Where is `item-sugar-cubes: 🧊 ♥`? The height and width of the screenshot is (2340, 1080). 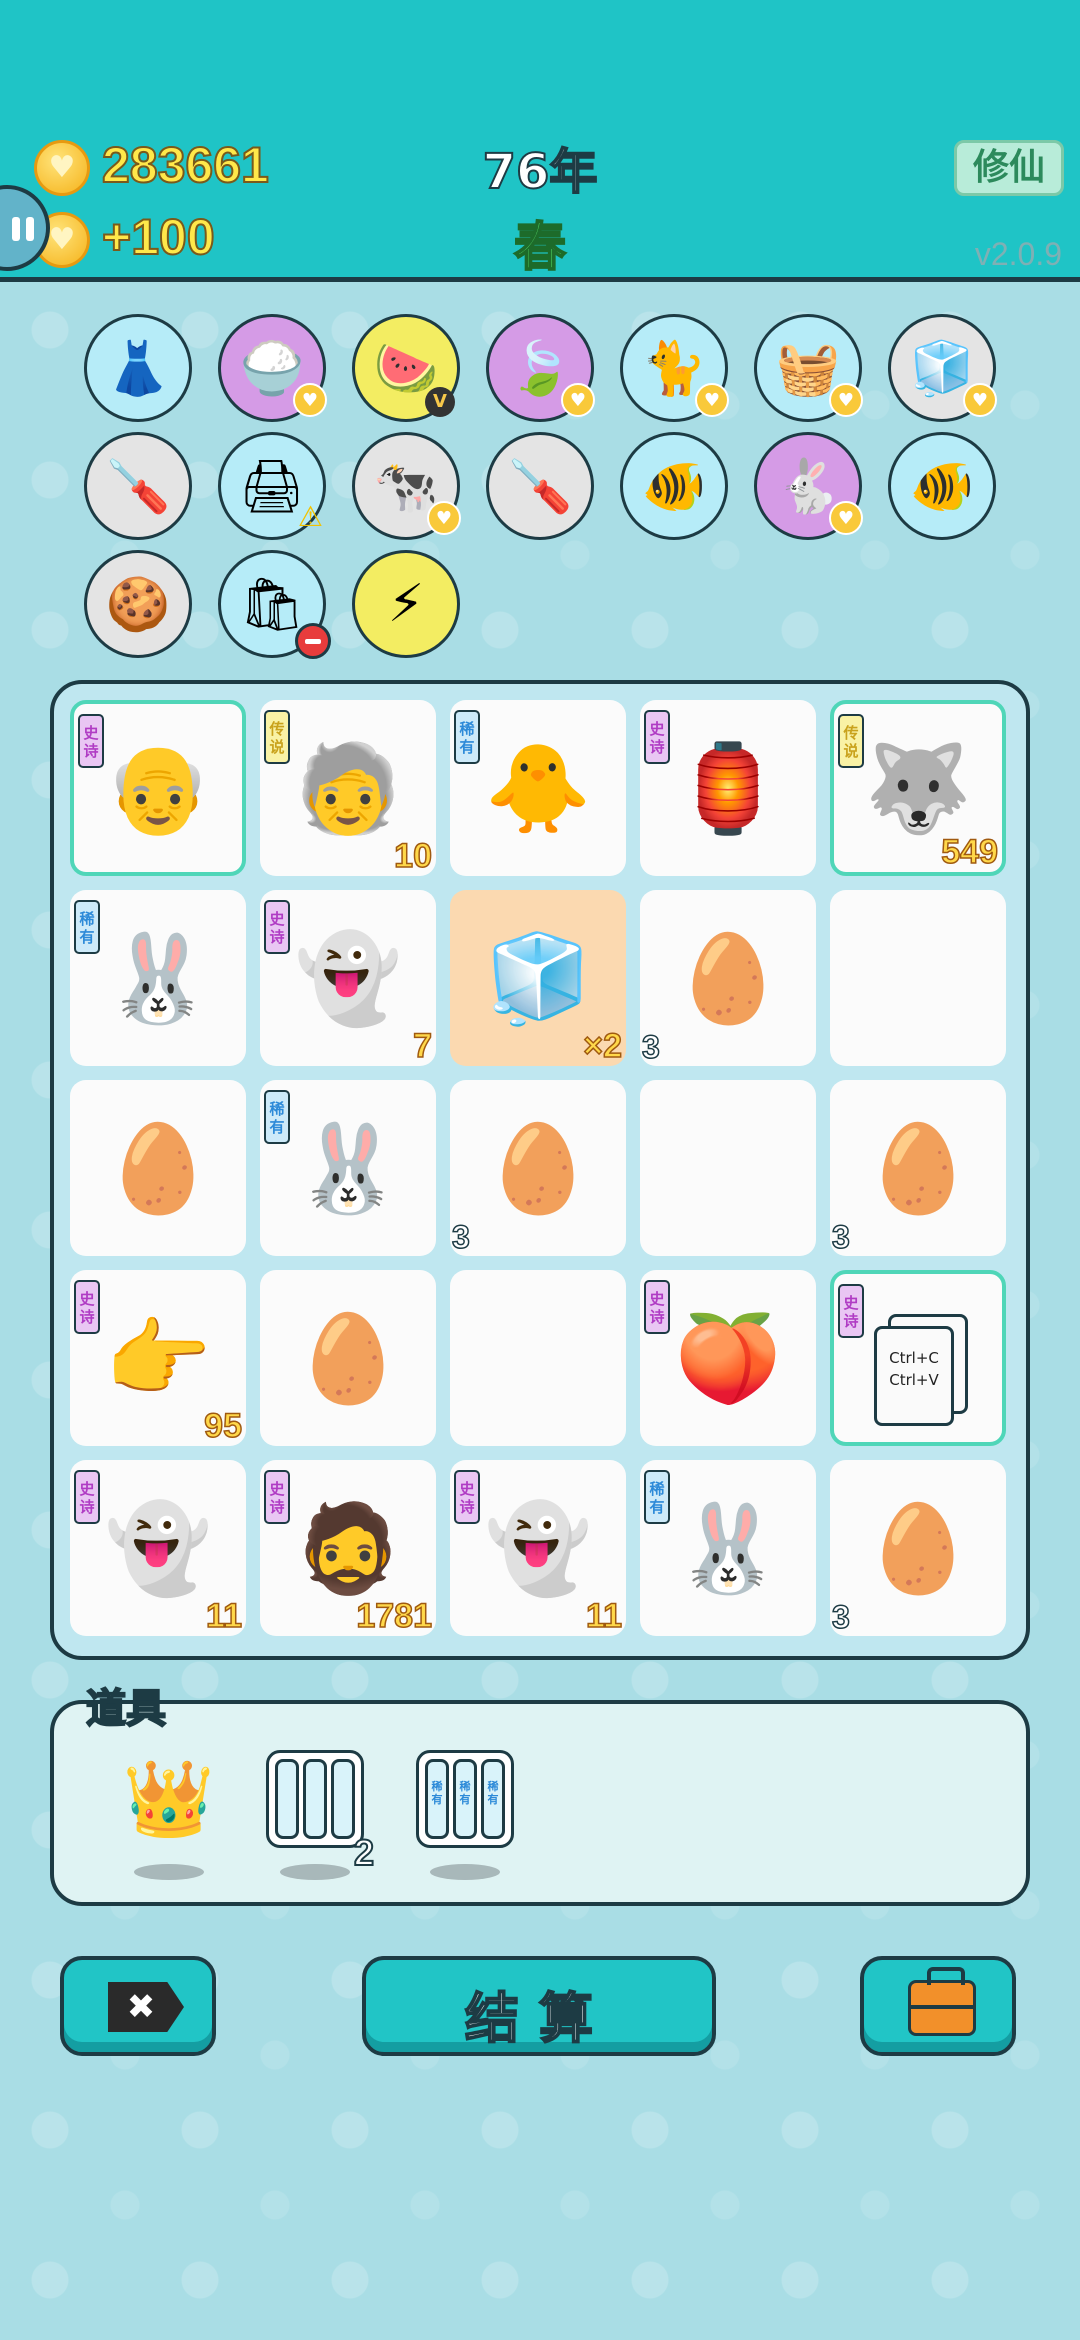 item-sugar-cubes: 🧊 ♥ is located at coordinates (942, 368).